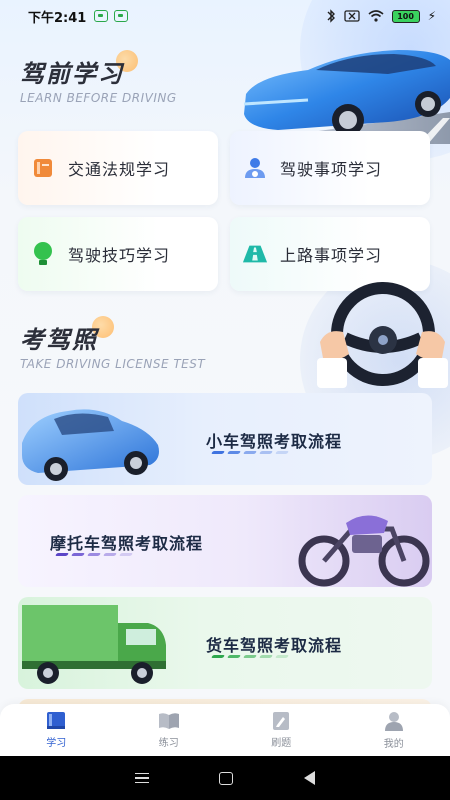  I want to click on license-section-subtitle: TAKE DRIVING LICENSE TEST, so click(113, 364).